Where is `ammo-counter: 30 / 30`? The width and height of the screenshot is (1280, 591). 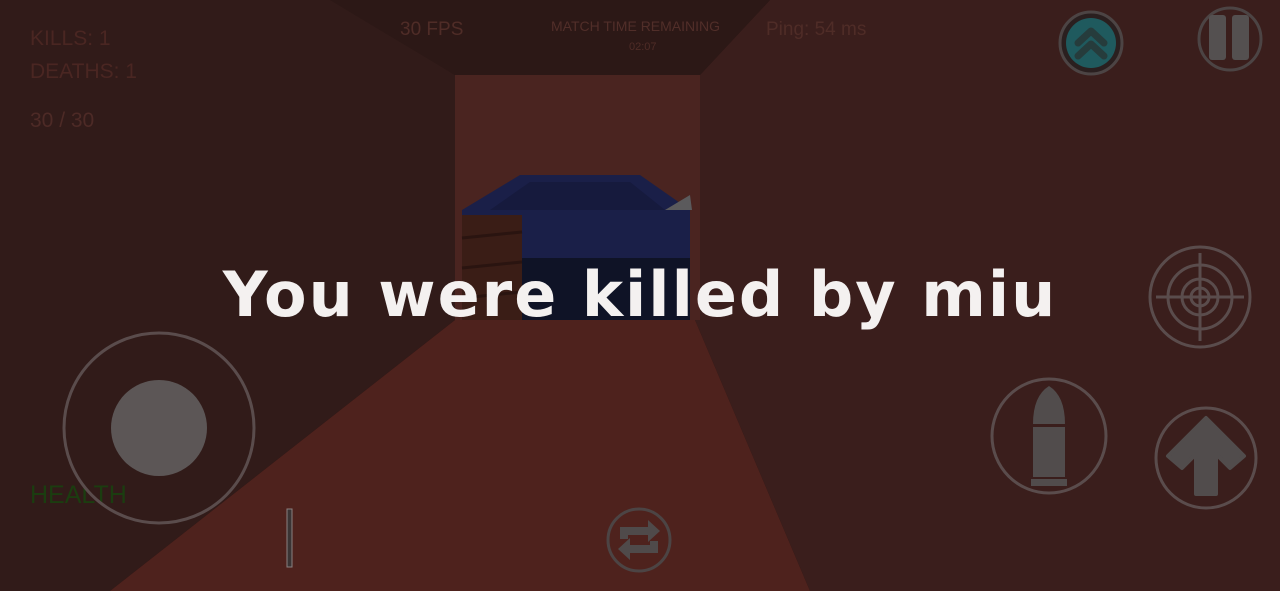
ammo-counter: 30 / 30 is located at coordinates (62, 120).